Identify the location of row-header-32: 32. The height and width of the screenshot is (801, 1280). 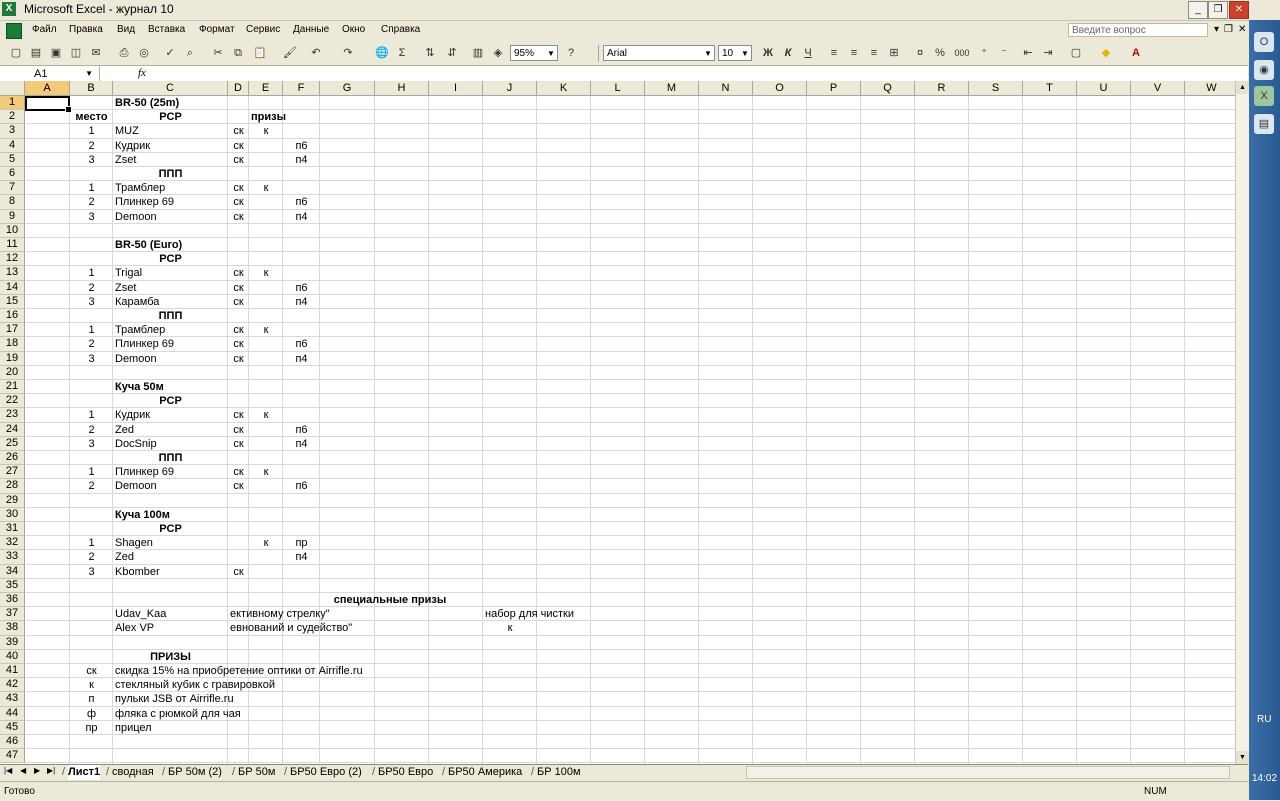
(12, 543).